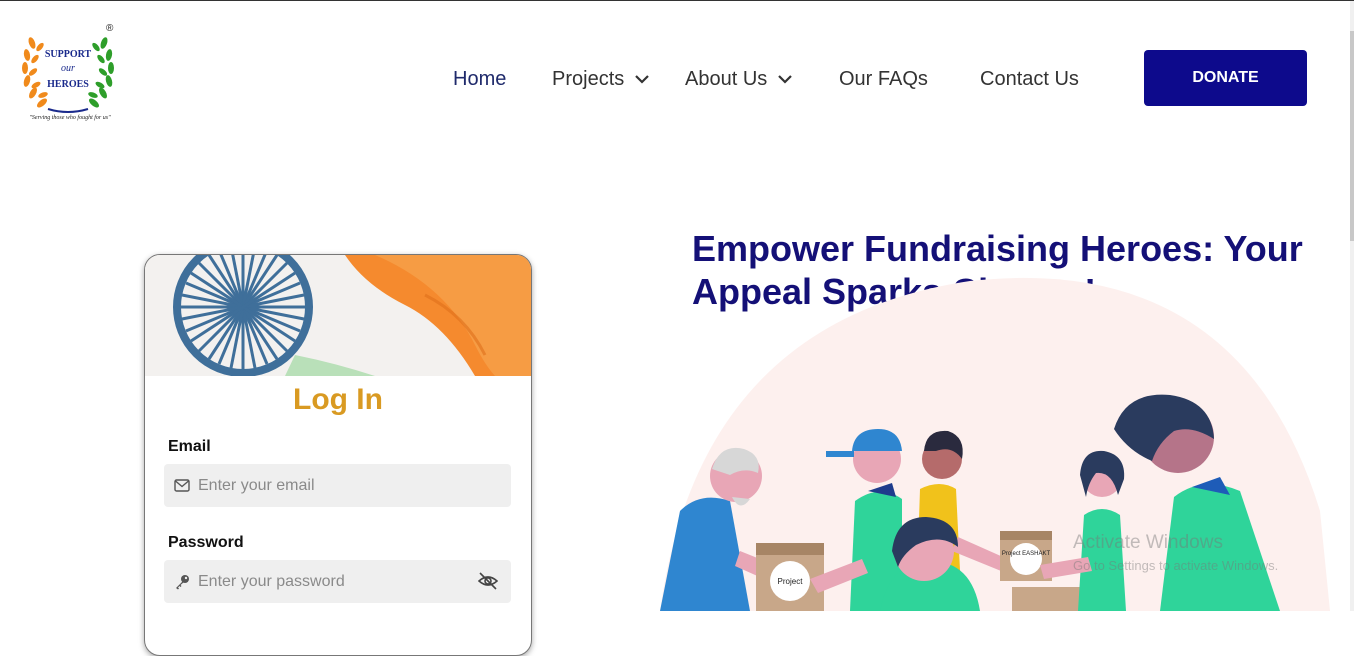 The height and width of the screenshot is (656, 1354). I want to click on nav-home: Home, so click(479, 79).